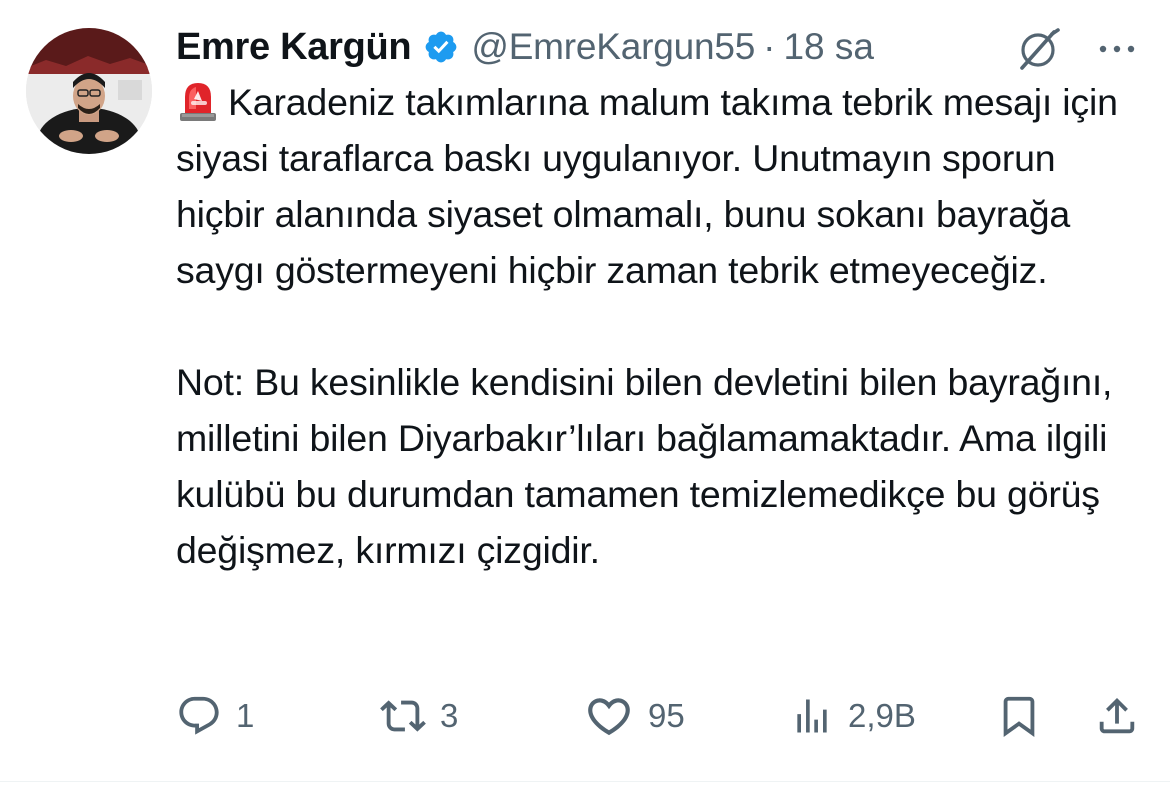  I want to click on share-icon, so click(1117, 716).